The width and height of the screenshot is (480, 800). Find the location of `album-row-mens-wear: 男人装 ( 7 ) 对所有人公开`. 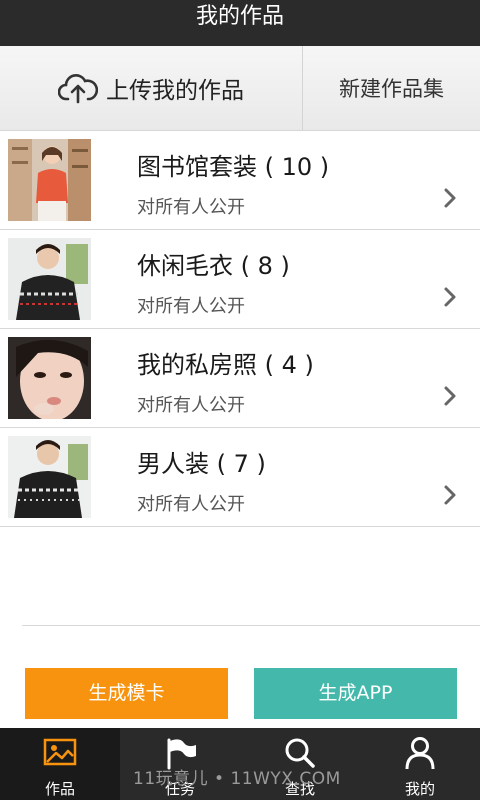

album-row-mens-wear: 男人装 ( 7 ) 对所有人公开 is located at coordinates (240, 477).